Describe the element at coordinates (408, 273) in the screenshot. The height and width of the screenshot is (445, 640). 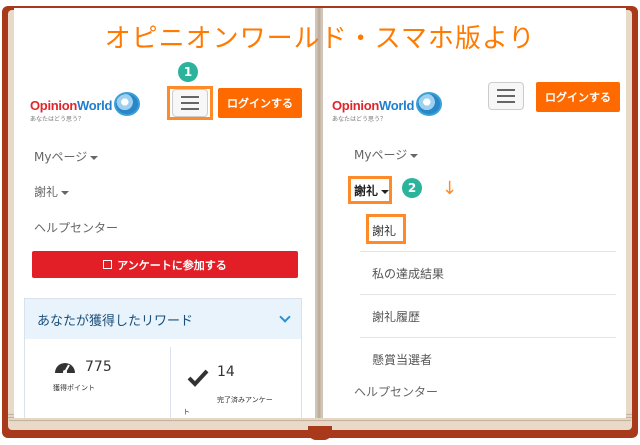
I see `submenu-achievements: 私の達成結果` at that location.